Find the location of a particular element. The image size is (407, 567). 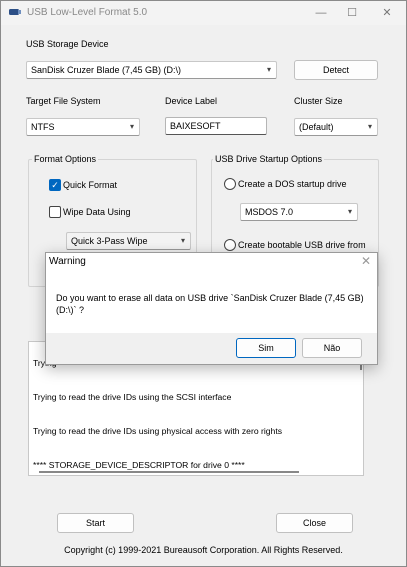

quick-format-checkbox: ✓ is located at coordinates (55, 185).